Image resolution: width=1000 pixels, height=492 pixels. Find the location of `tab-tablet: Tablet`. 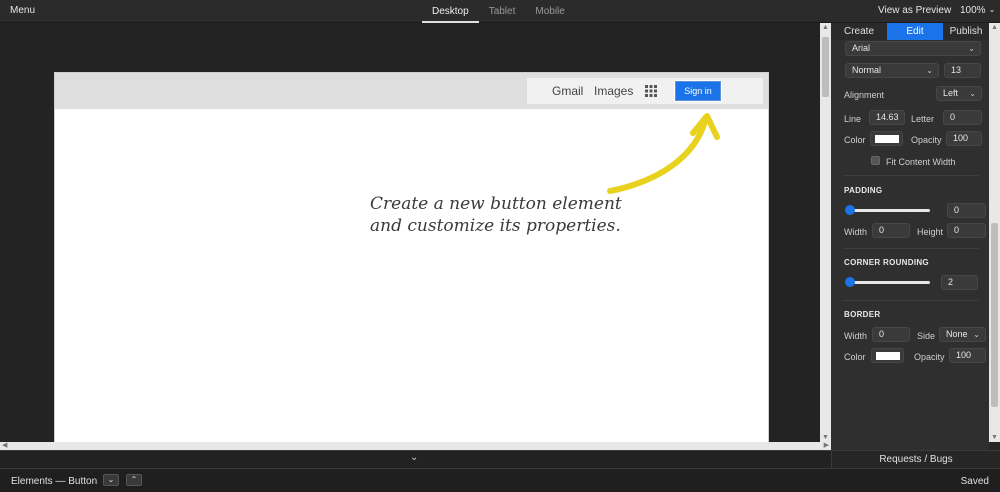

tab-tablet: Tablet is located at coordinates (502, 11).